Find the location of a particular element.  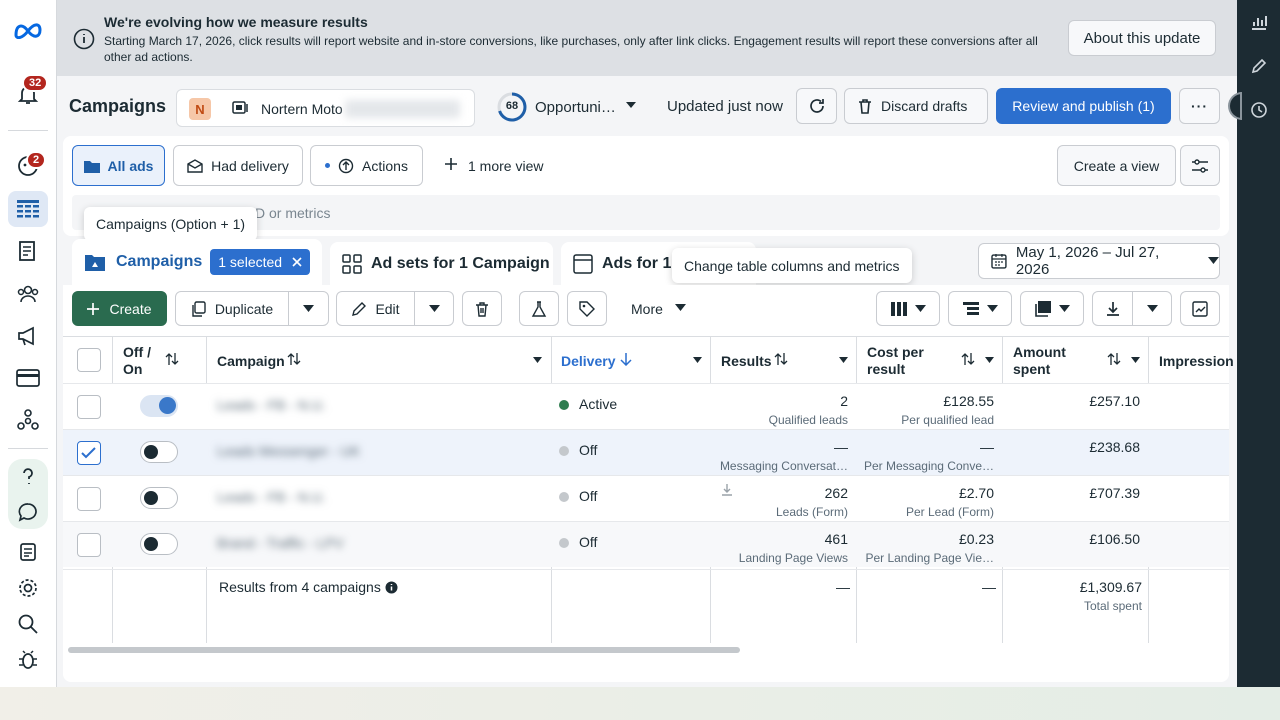

edit-pencil-icon is located at coordinates (1259, 66).